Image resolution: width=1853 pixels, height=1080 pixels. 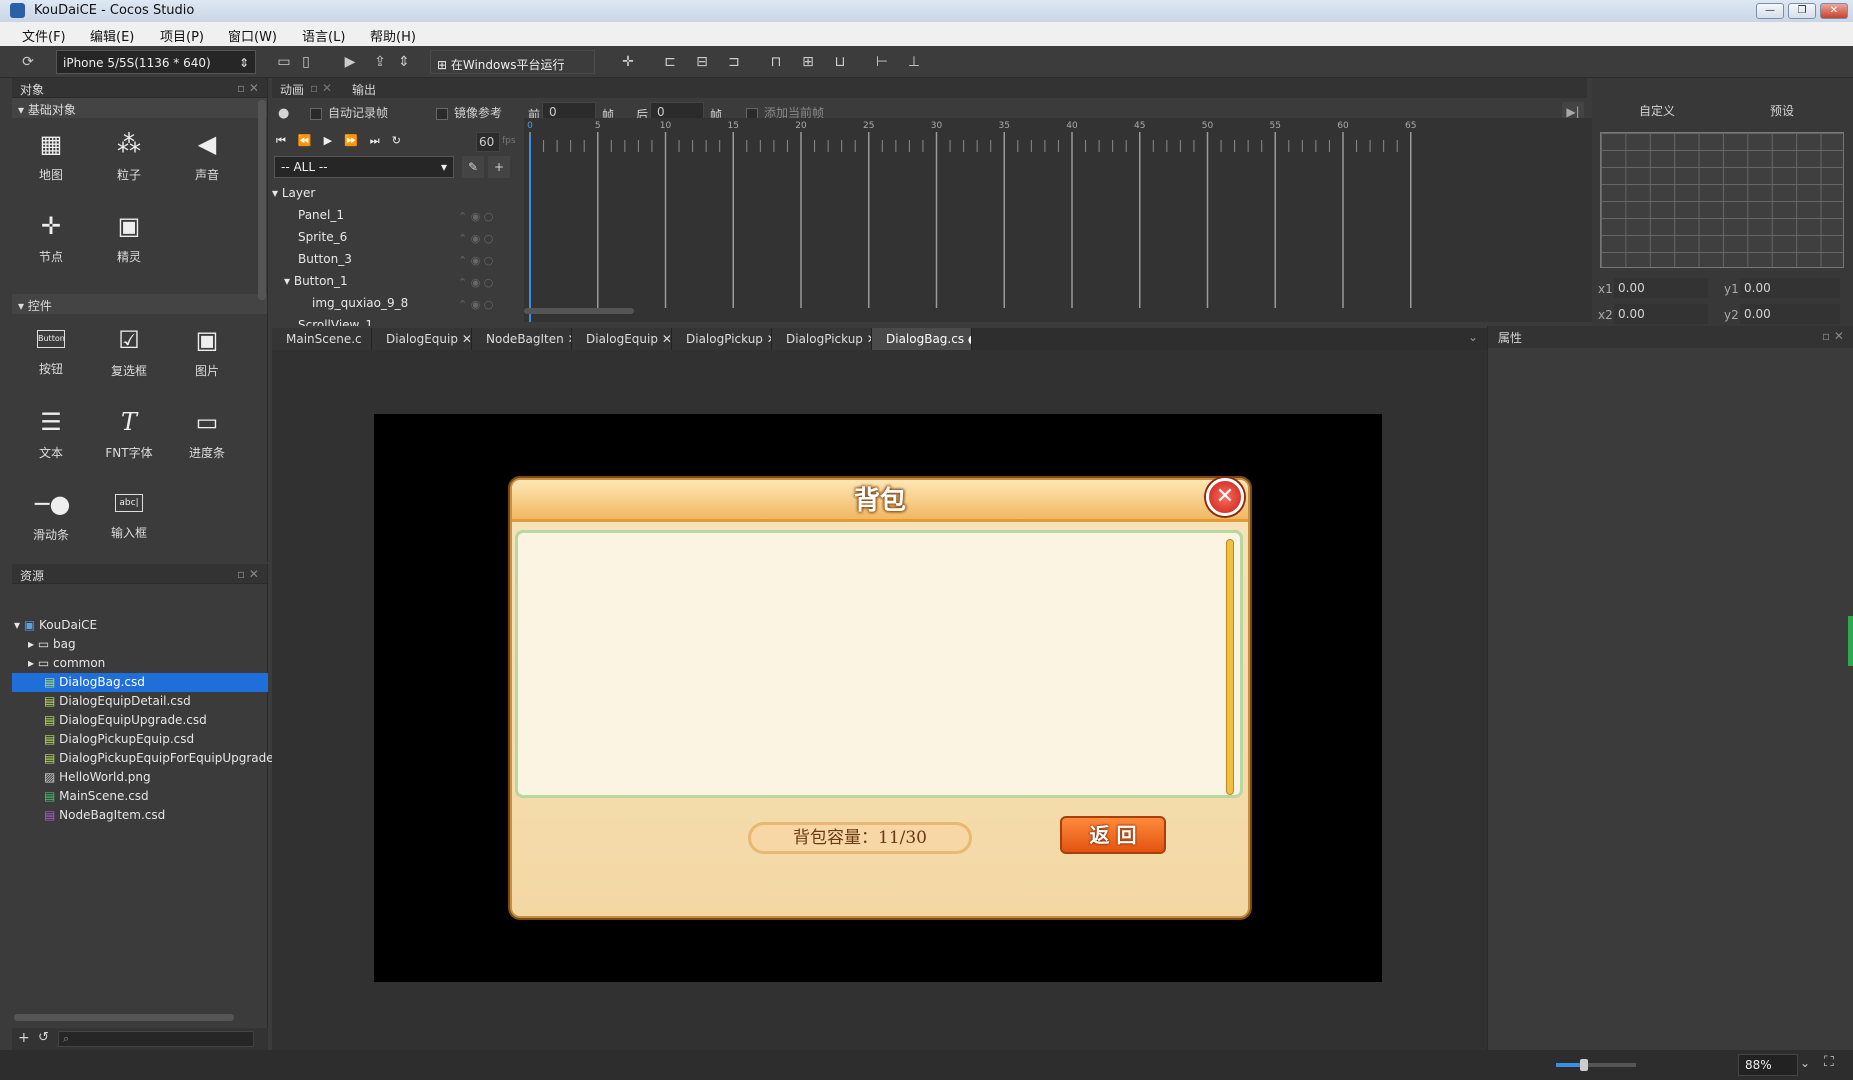 I want to click on layer-row: Button_3, so click(x=325, y=259).